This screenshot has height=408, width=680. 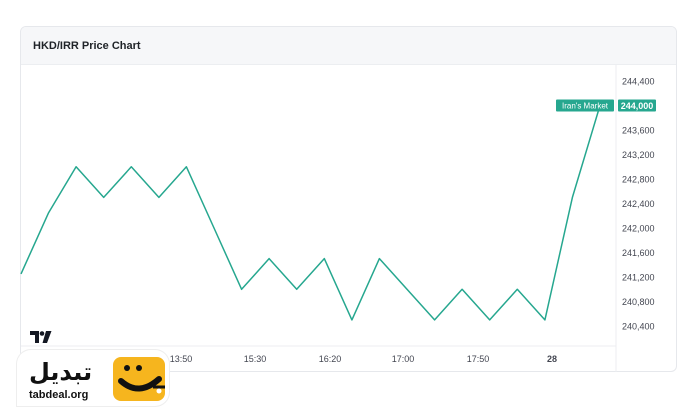 What do you see at coordinates (403, 359) in the screenshot?
I see `x-tick-label: 17:00` at bounding box center [403, 359].